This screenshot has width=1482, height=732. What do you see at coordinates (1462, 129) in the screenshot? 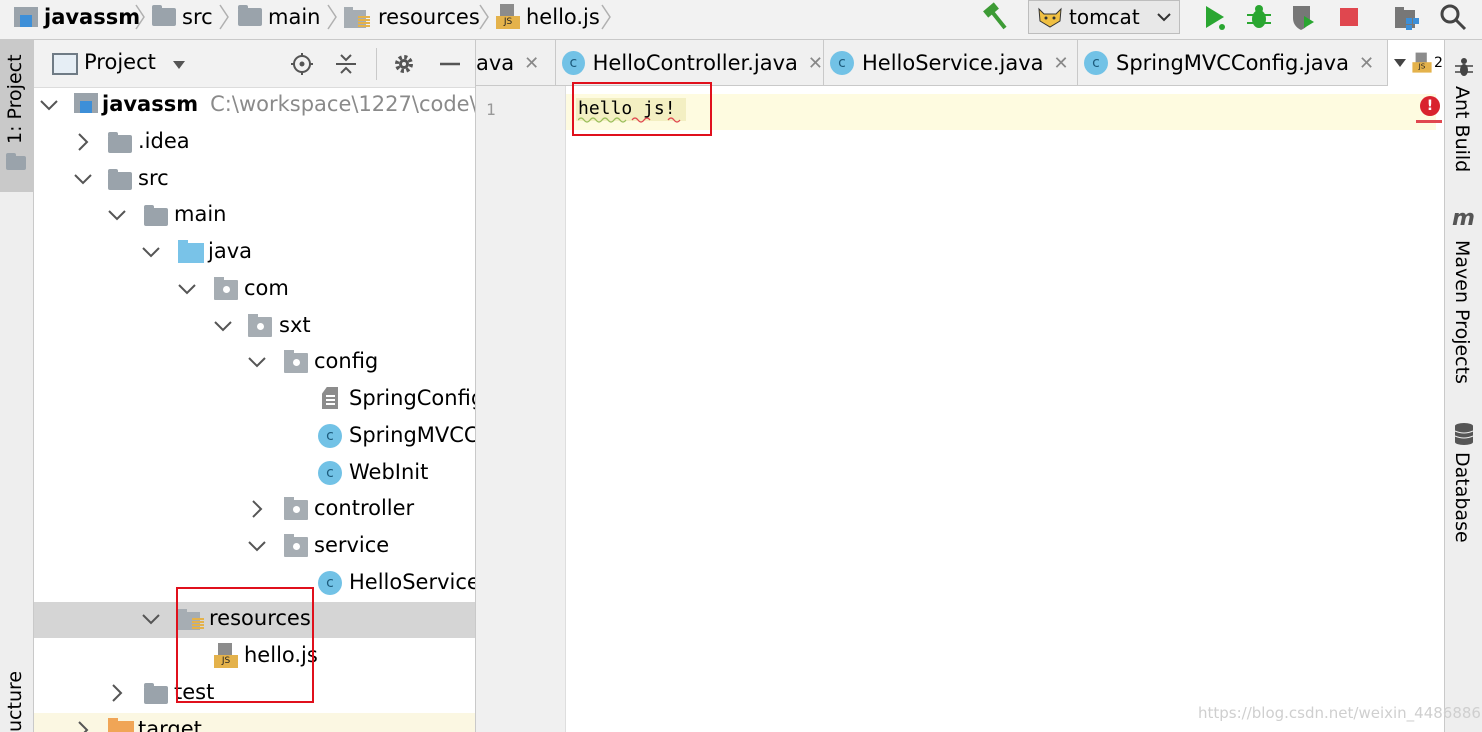
I see `ant-build-tab-label: Ant Build` at bounding box center [1462, 129].